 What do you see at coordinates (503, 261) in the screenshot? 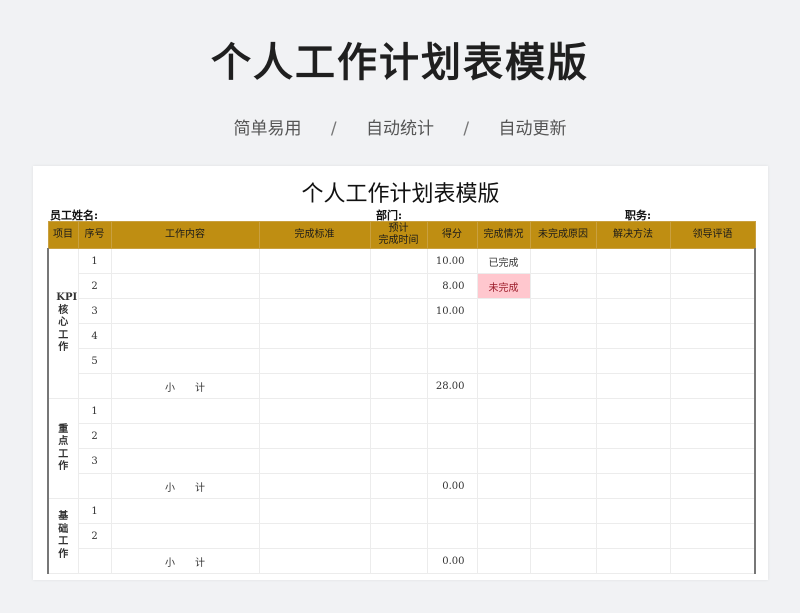
I see `status-cell: 已完成` at bounding box center [503, 261].